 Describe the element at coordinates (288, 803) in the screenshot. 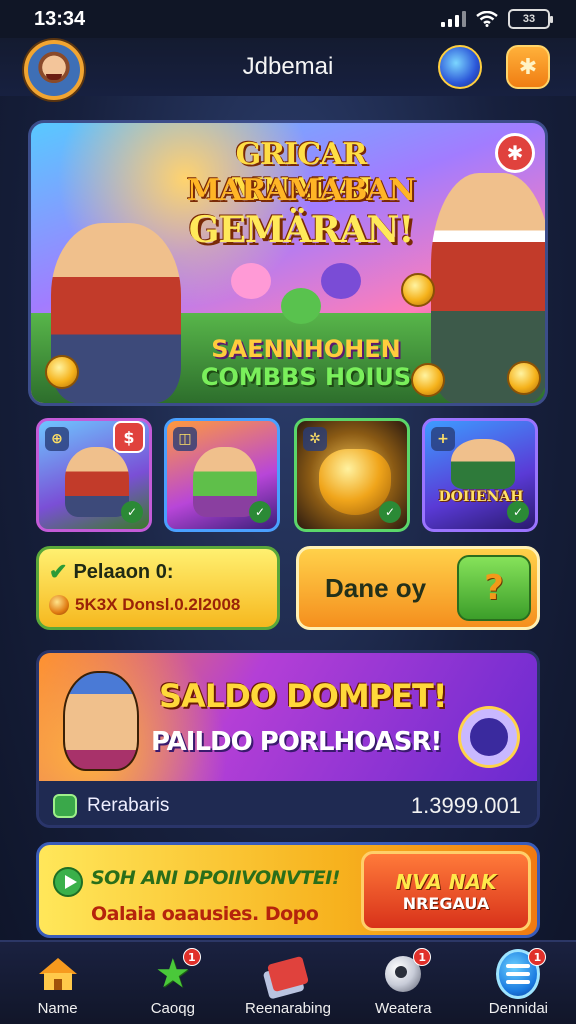

I see `promo-footer: Rerabaris 1.3999.001` at that location.